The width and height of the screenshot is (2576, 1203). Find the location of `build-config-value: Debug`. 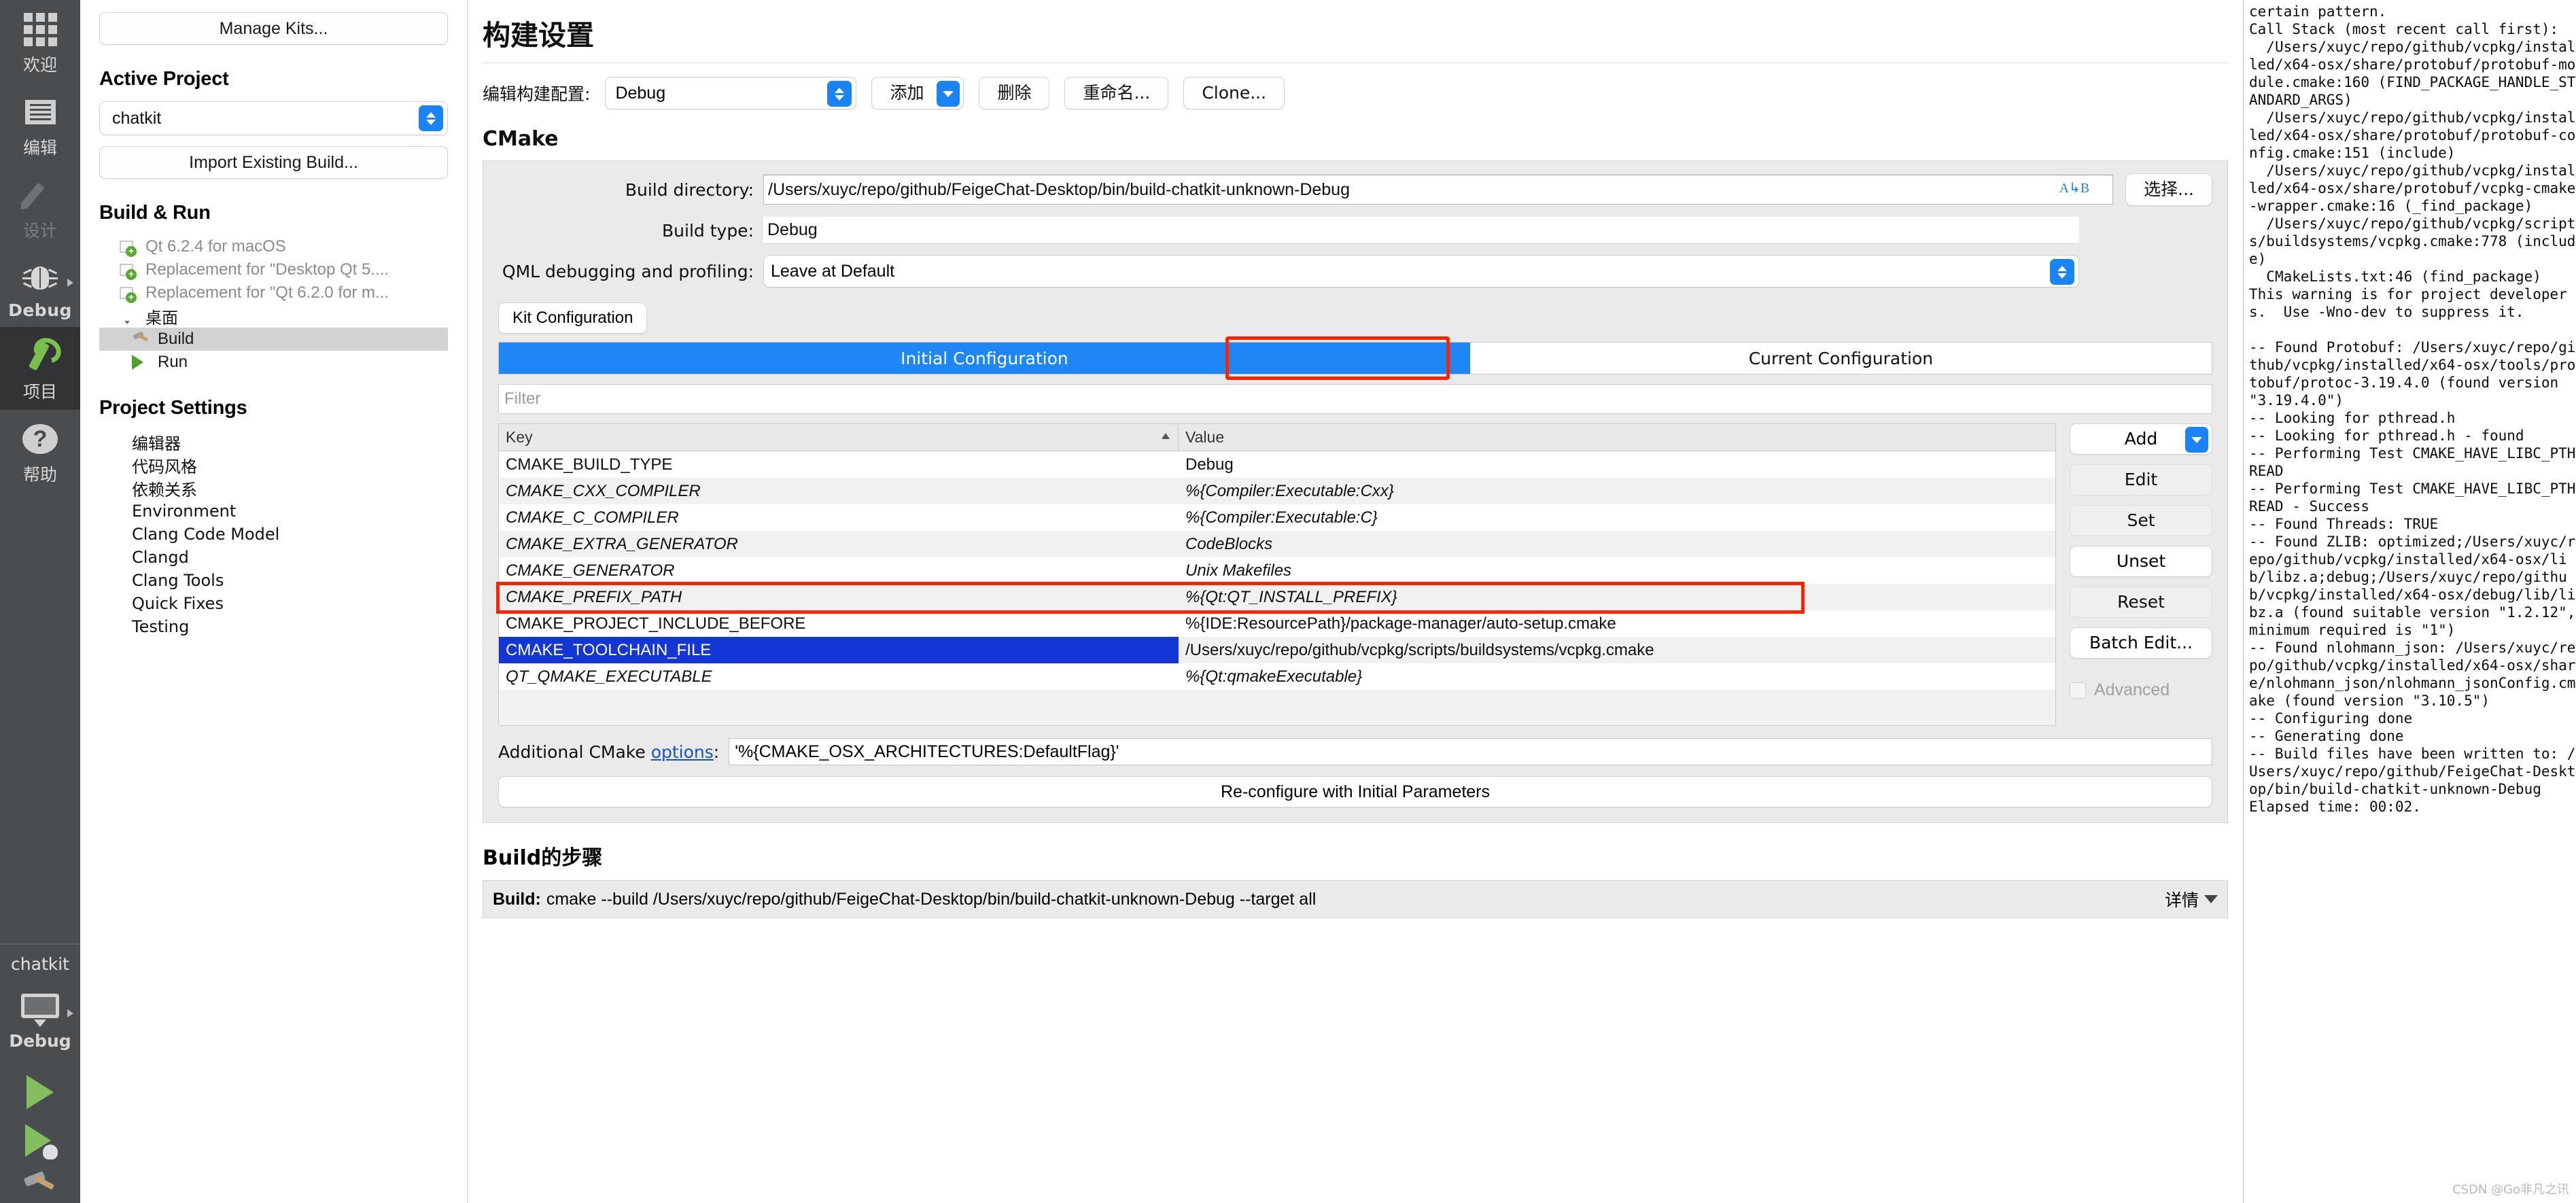

build-config-value: Debug is located at coordinates (640, 93).